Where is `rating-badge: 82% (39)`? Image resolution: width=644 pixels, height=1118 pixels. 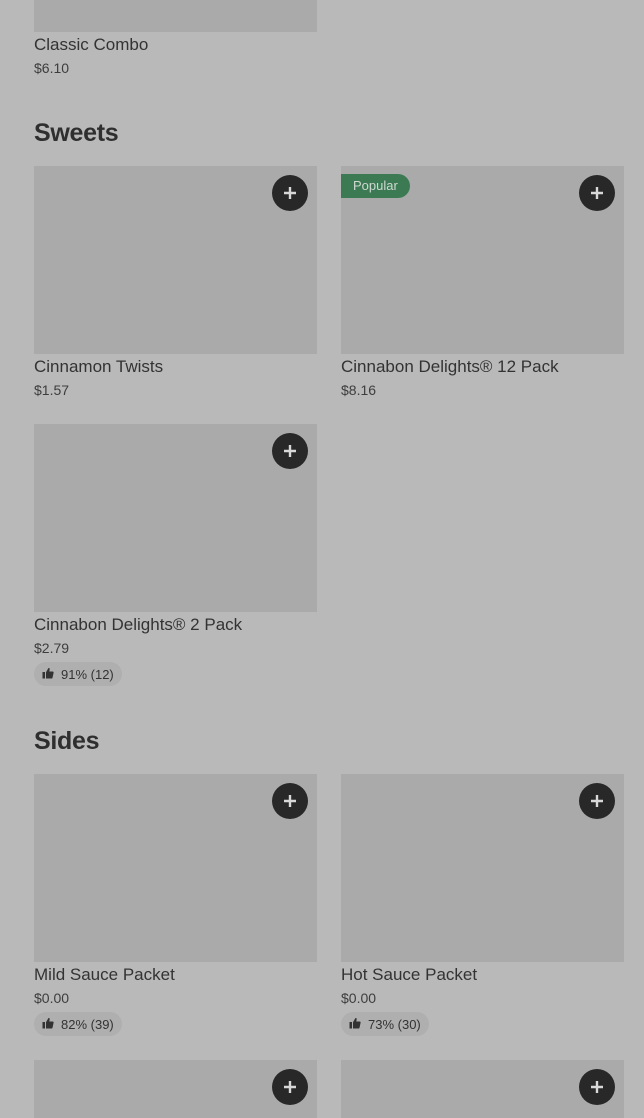 rating-badge: 82% (39) is located at coordinates (78, 1024).